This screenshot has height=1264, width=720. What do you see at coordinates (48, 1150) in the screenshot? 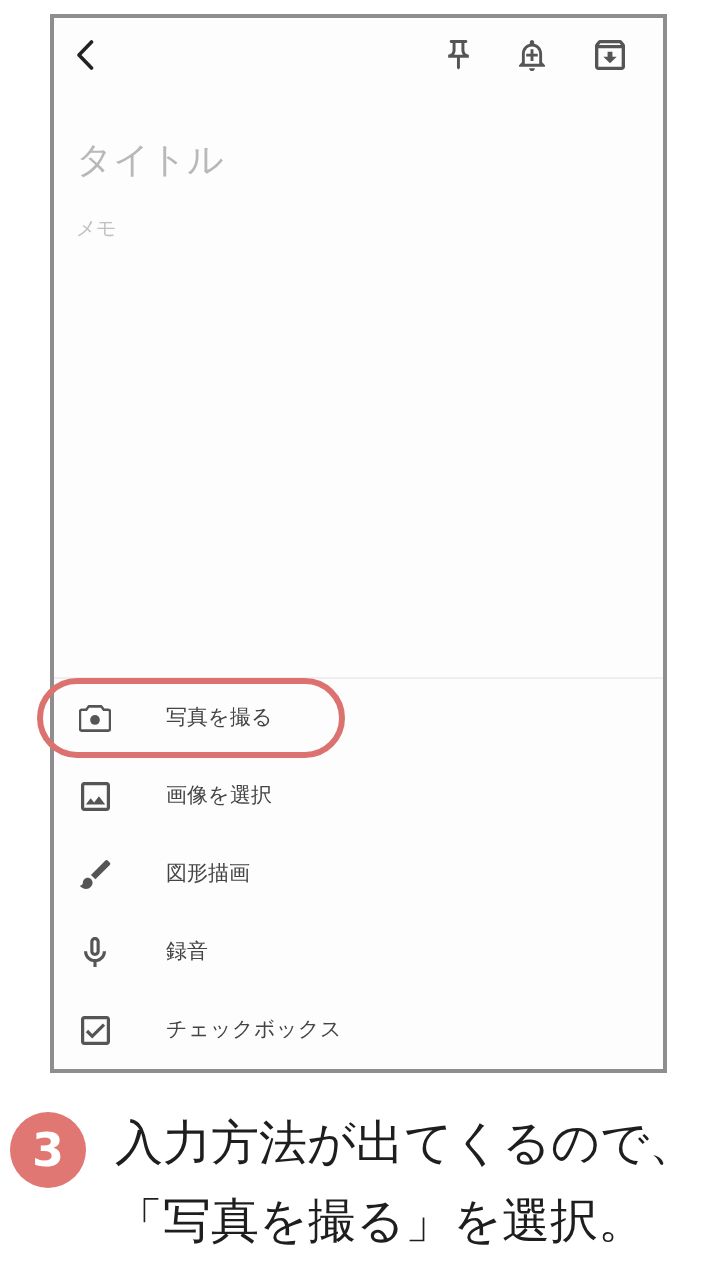
I see `step-number-badge: 3` at bounding box center [48, 1150].